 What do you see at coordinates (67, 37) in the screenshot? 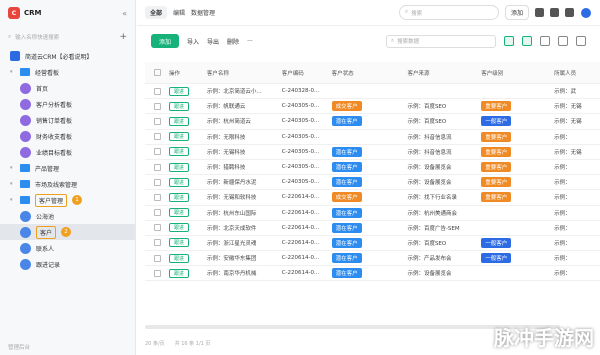
I see `sidebar-search: ⌕ 输入名称快速搜索 +` at bounding box center [67, 37].